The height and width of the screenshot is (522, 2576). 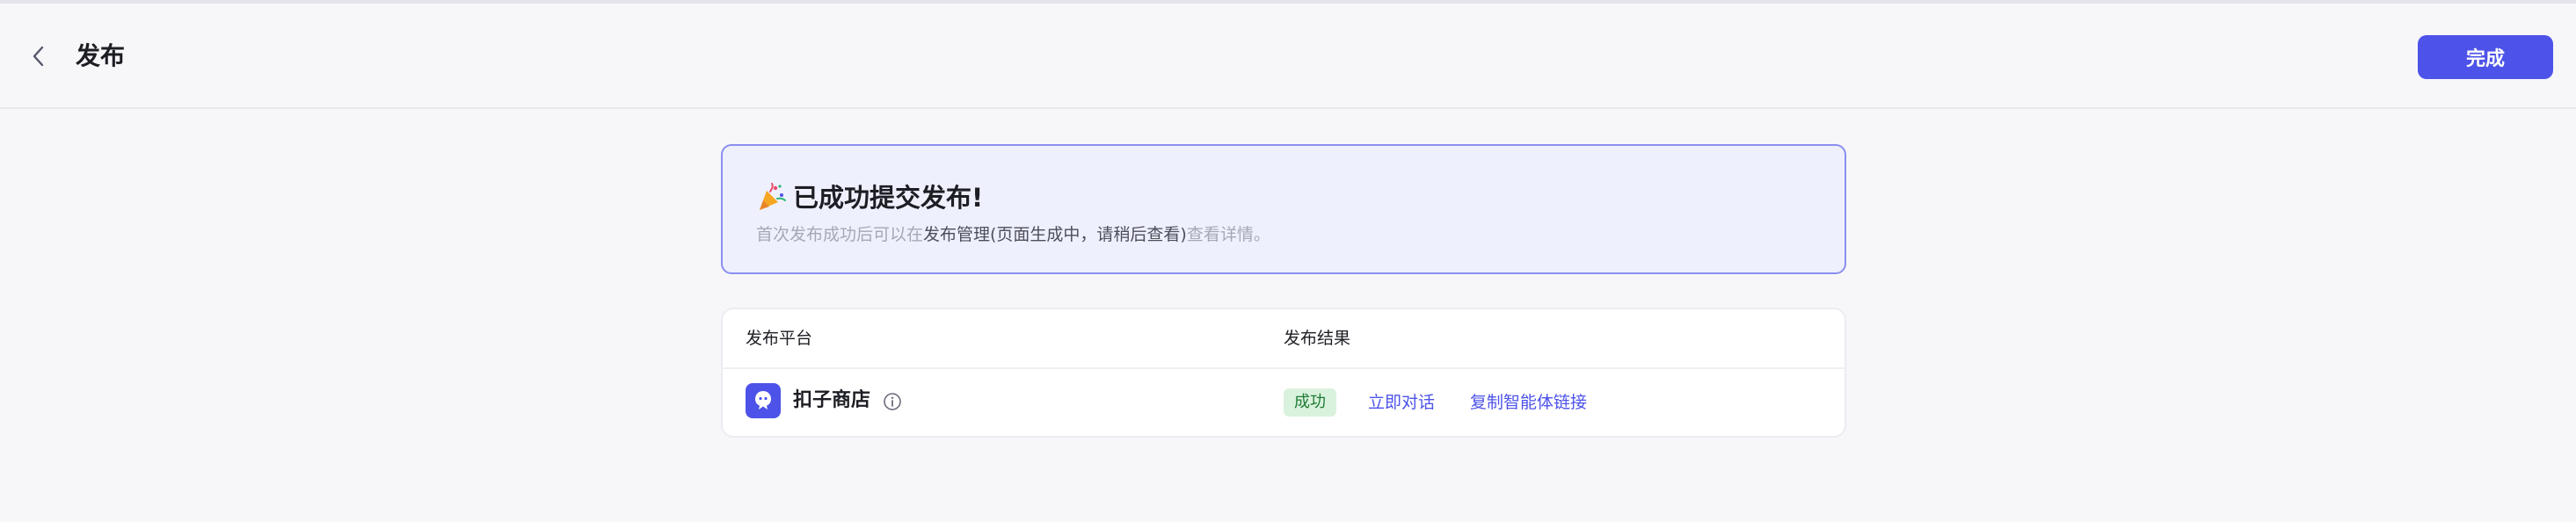 What do you see at coordinates (2485, 57) in the screenshot?
I see `done-button: 完成` at bounding box center [2485, 57].